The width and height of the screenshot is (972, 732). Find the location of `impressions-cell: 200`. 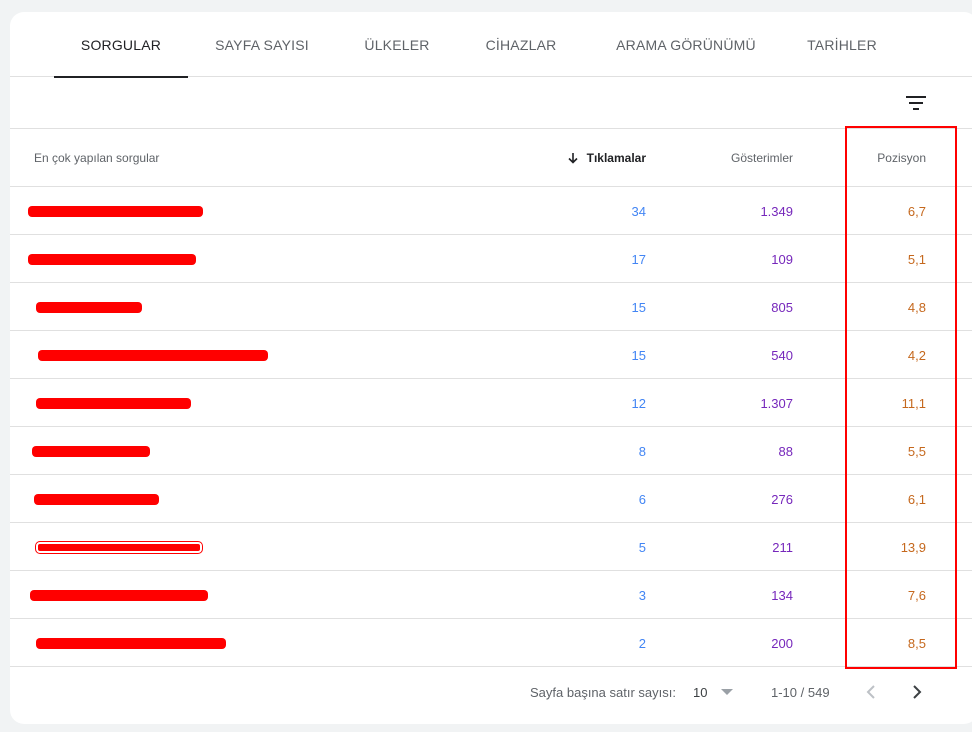

impressions-cell: 200 is located at coordinates (782, 643).